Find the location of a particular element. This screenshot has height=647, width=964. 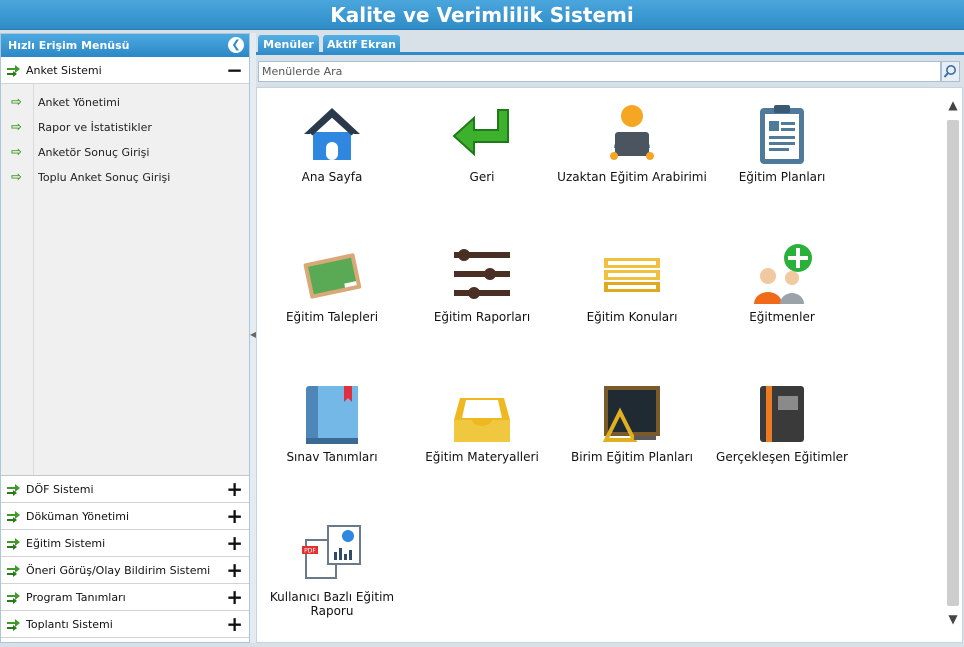

tab-bar: Menüler Aktif Ekran is located at coordinates (610, 44).